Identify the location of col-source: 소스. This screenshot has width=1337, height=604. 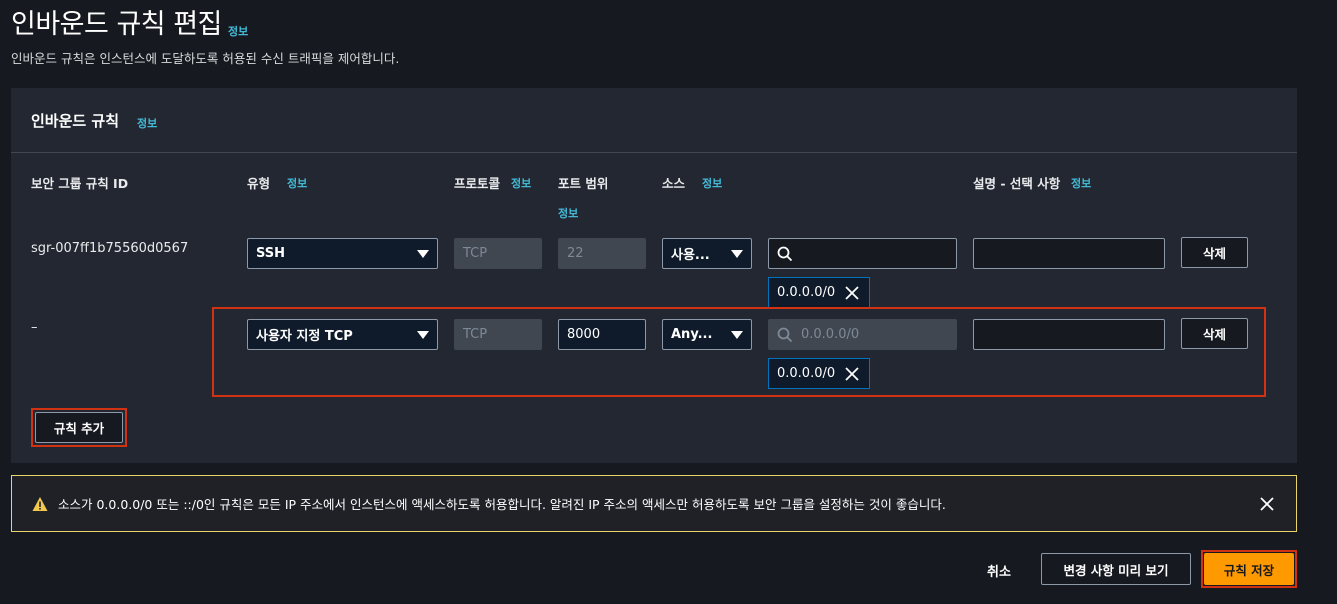
(674, 183).